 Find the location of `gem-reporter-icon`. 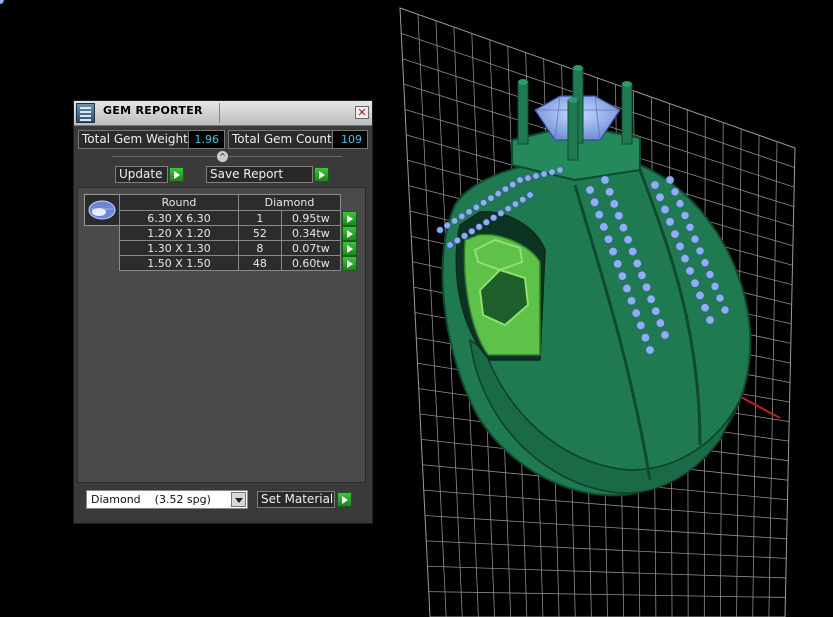

gem-reporter-icon is located at coordinates (85, 113).